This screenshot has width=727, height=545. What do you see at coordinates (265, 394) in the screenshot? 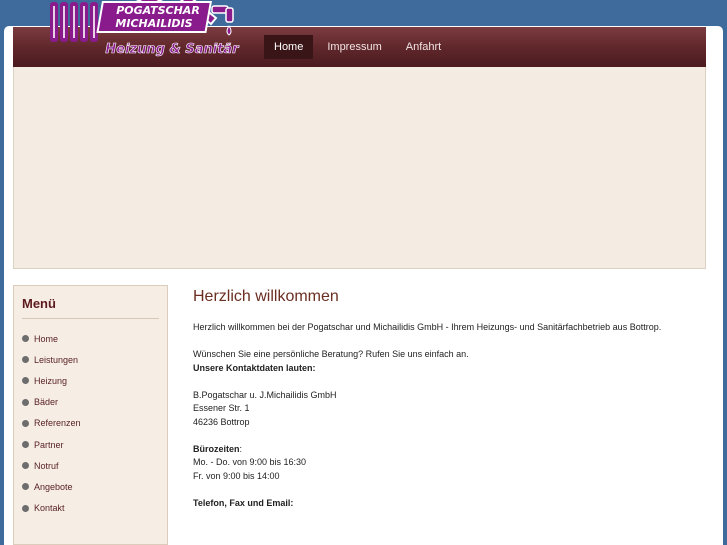
I see `company-name: B.Pogatschar u. J.Michailidis GmbH` at bounding box center [265, 394].